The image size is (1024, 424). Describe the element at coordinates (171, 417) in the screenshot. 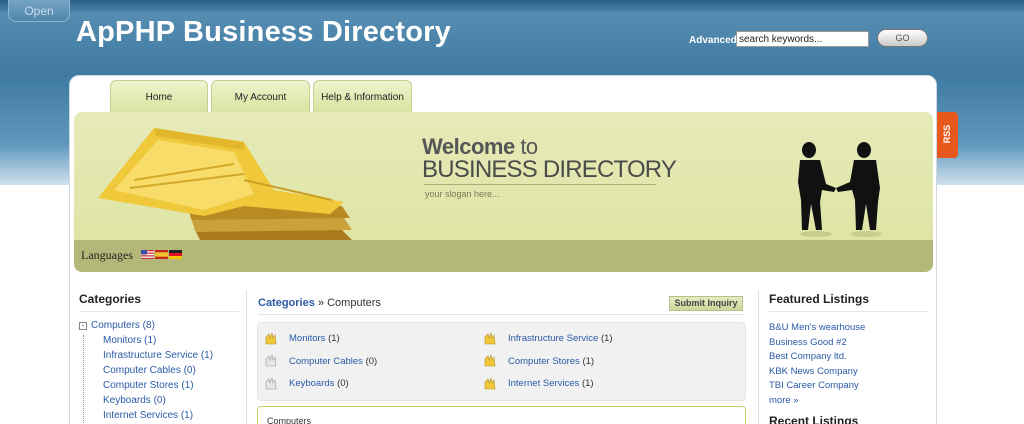

I see `category-internet-services: Internet Services (1)` at that location.